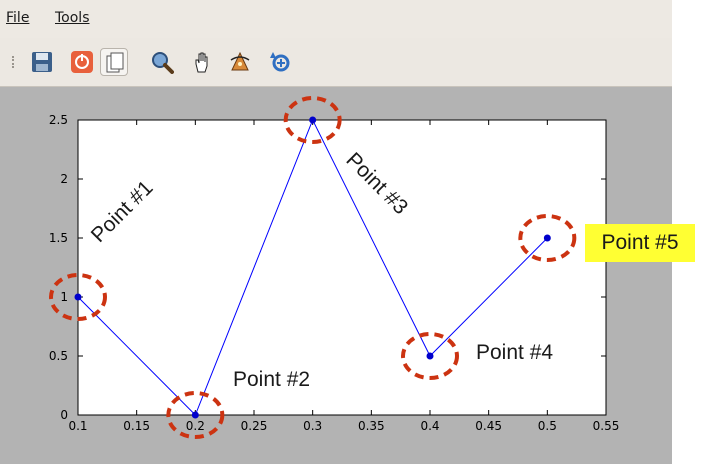 This screenshot has height=464, width=710. What do you see at coordinates (547, 426) in the screenshot?
I see `x-tick-label: 0.5` at bounding box center [547, 426].